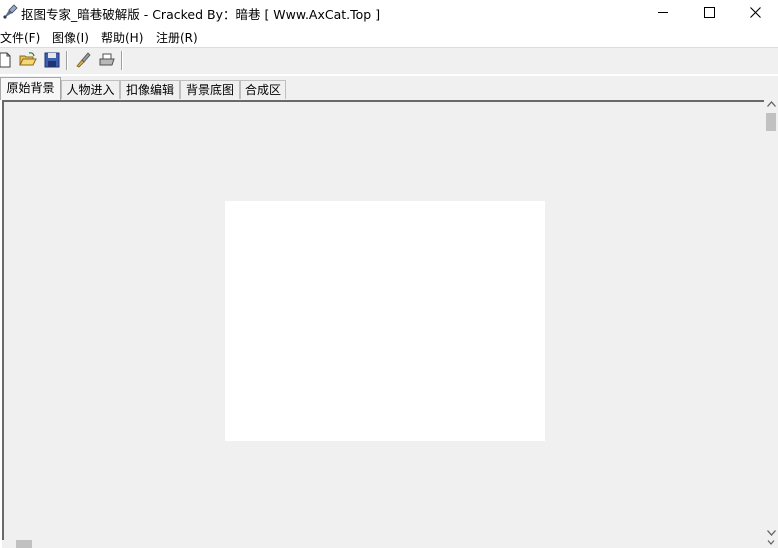 The height and width of the screenshot is (548, 778). What do you see at coordinates (210, 89) in the screenshot?
I see `tab-background-base: 背景底图` at bounding box center [210, 89].